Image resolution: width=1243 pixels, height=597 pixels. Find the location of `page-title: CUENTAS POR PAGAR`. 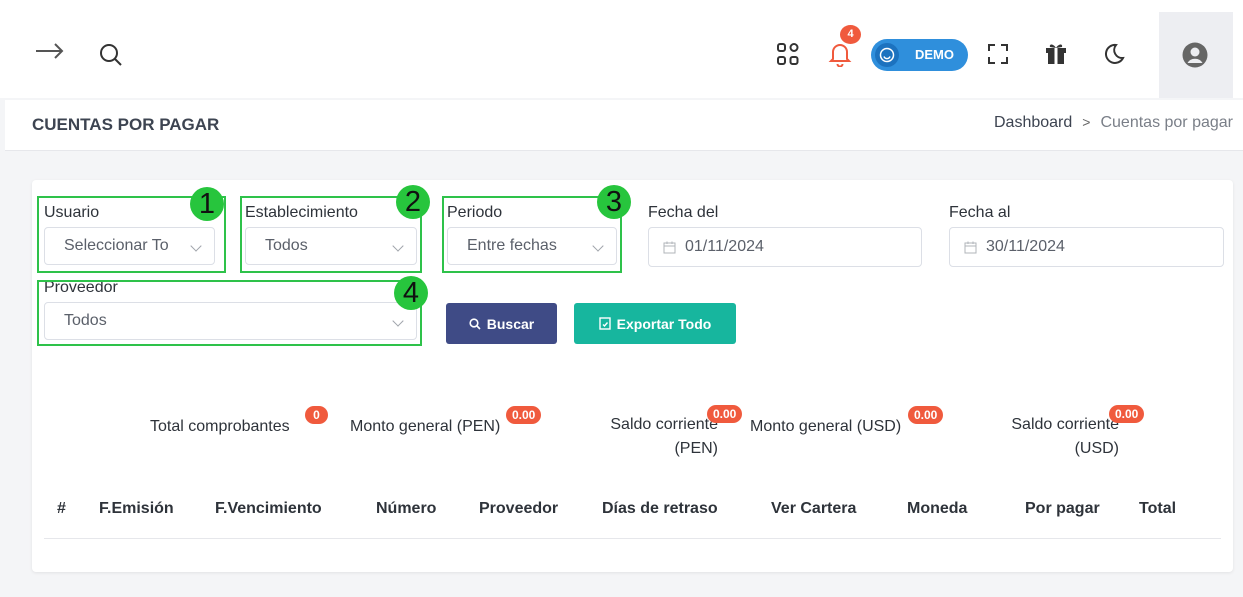

page-title: CUENTAS POR PAGAR is located at coordinates (126, 124).